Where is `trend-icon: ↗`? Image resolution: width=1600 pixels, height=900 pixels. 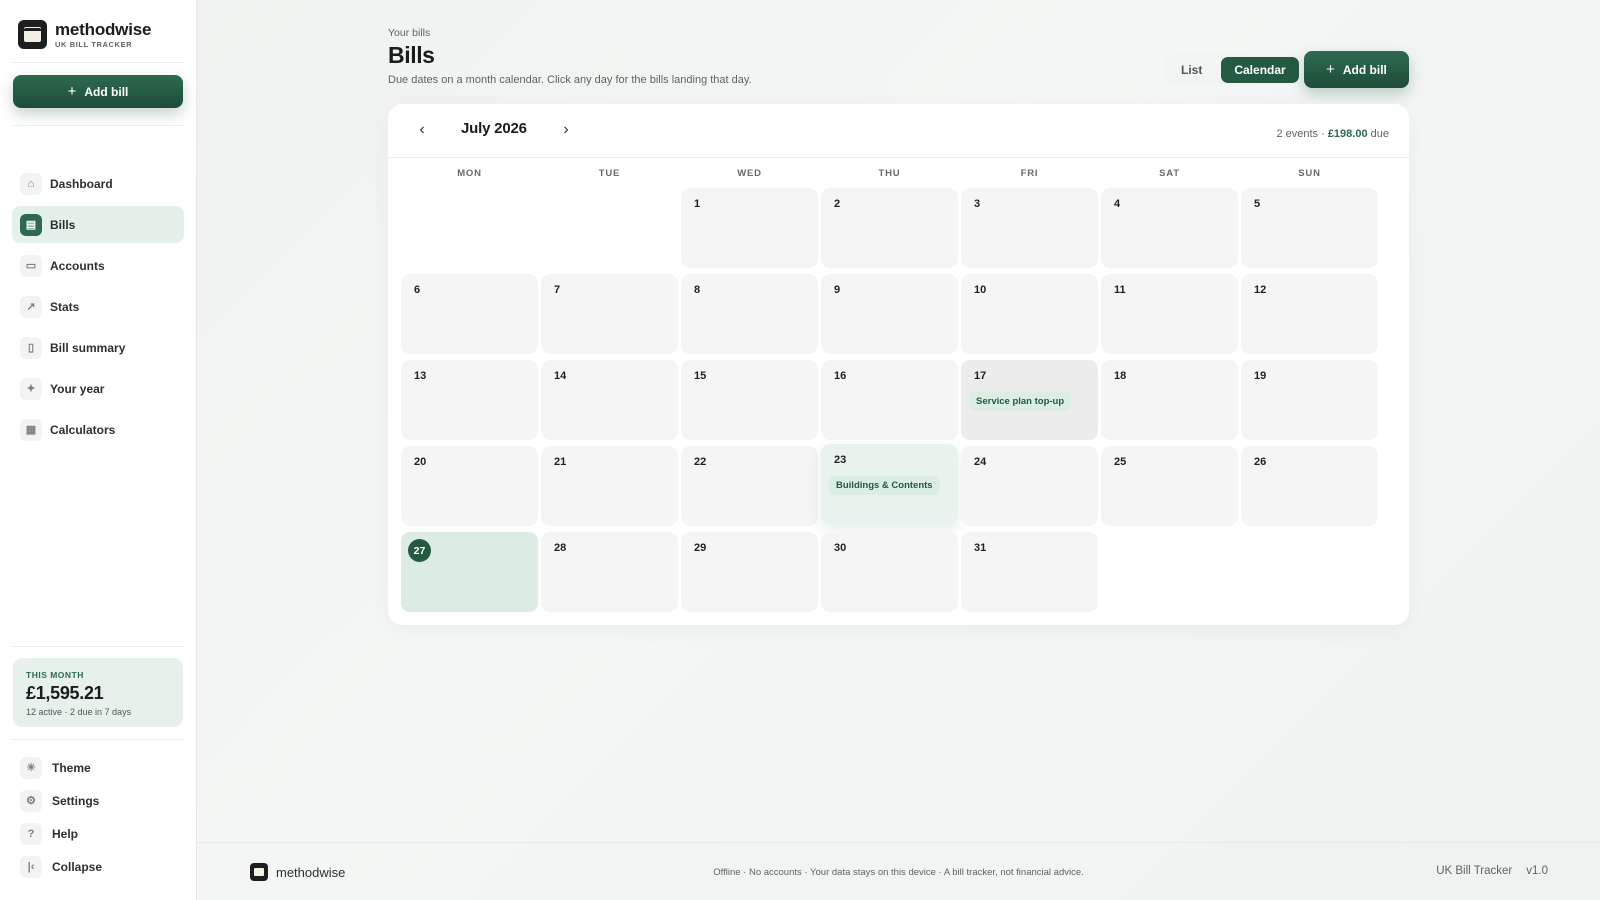
trend-icon: ↗ is located at coordinates (31, 306).